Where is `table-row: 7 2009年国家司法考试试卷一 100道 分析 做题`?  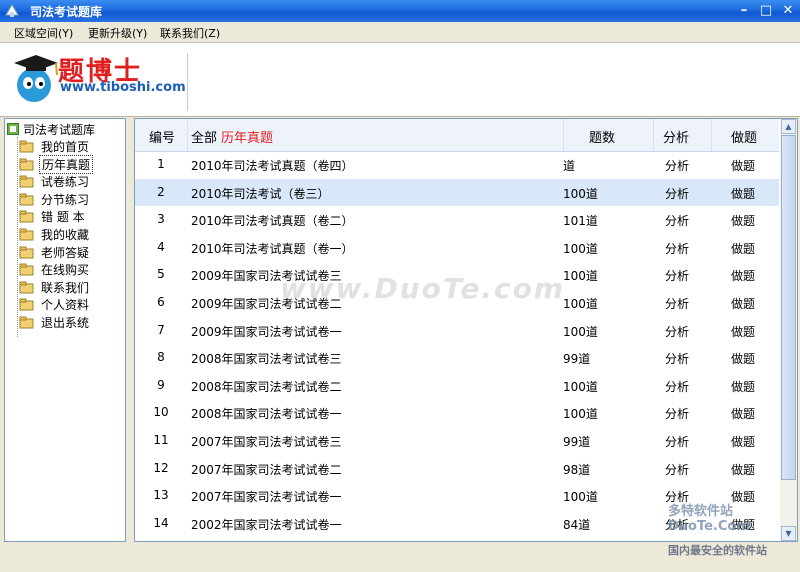
table-row: 7 2009年国家司法考试试卷一 100道 分析 做题 is located at coordinates (457, 330).